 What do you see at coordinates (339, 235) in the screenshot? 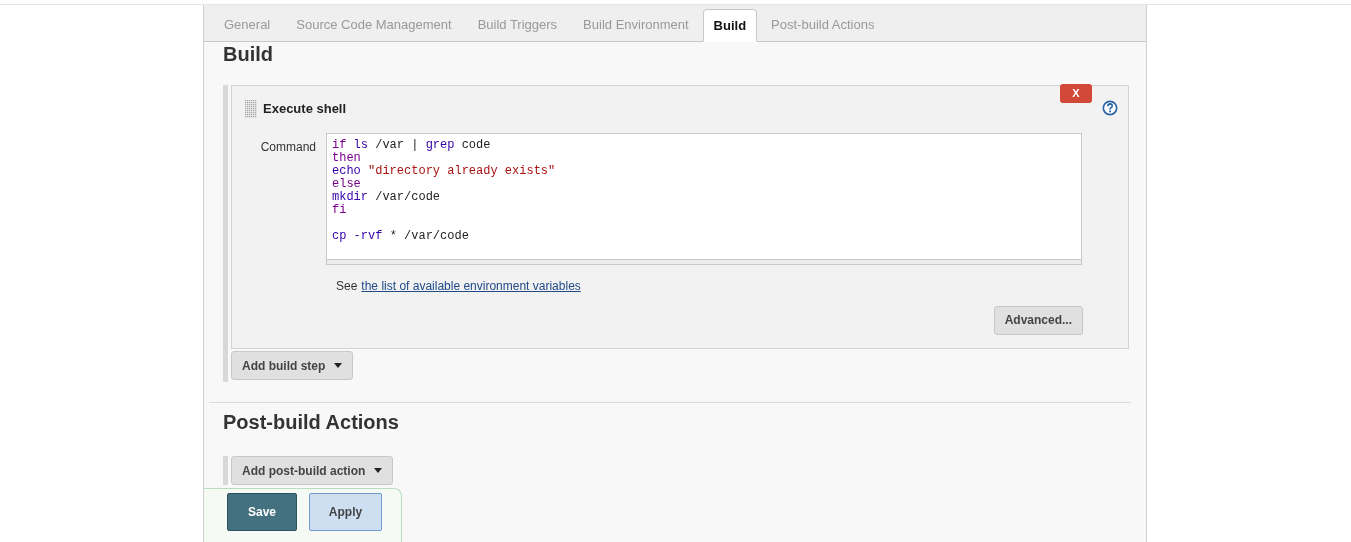
I see `code-token: cp` at bounding box center [339, 235].